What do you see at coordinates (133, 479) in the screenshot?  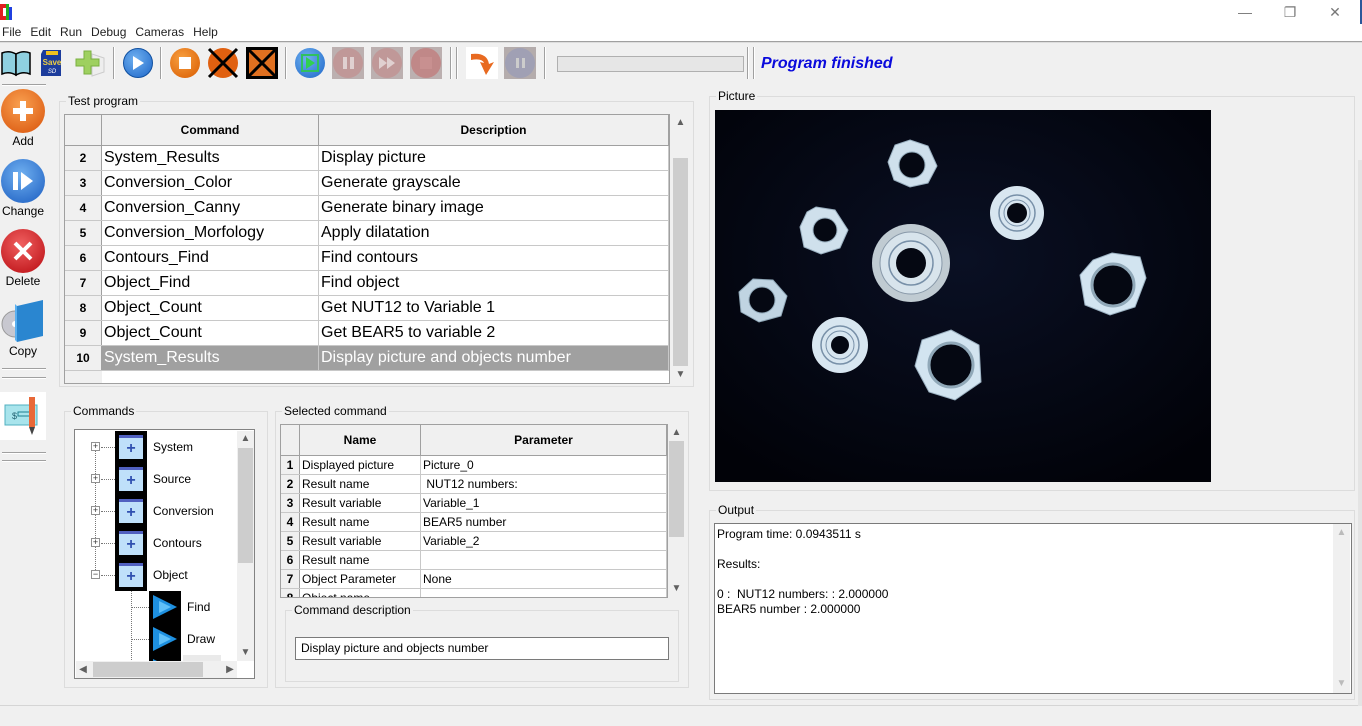 I see `tree-node-source: + + Source` at bounding box center [133, 479].